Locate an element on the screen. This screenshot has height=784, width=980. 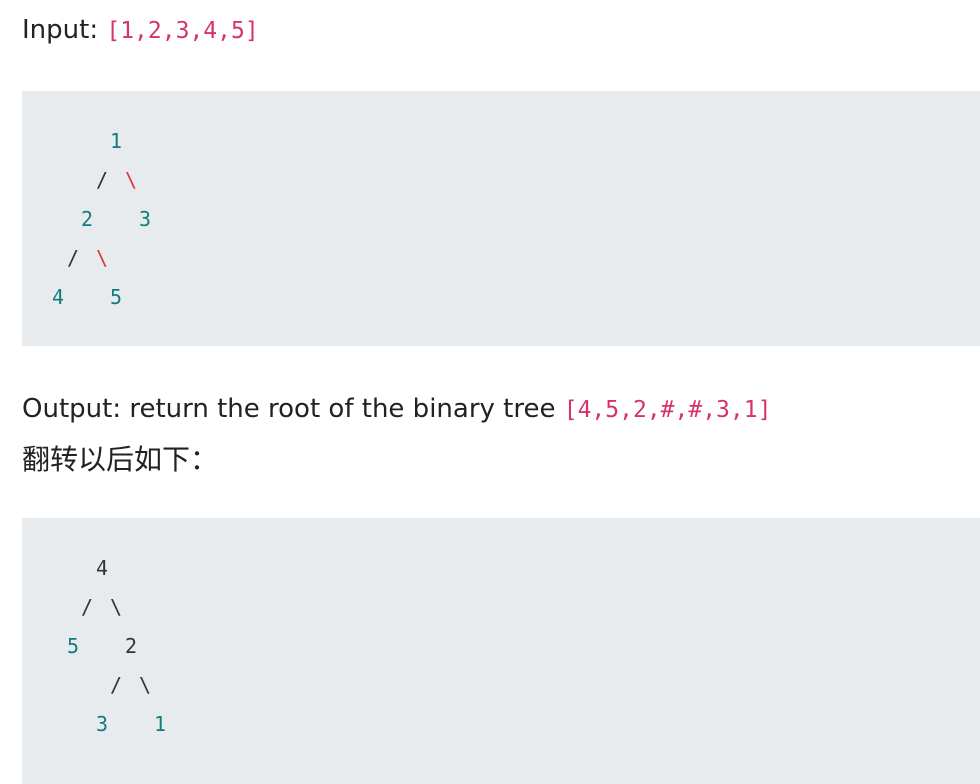
tree-after-node-left: 5 is located at coordinates (73, 646).